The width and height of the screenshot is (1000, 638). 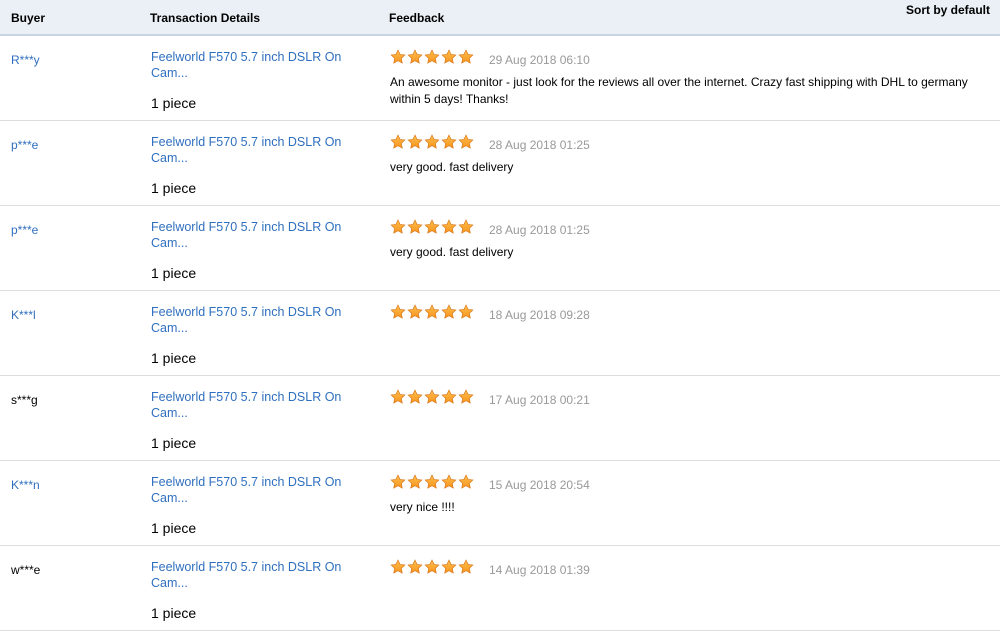 I want to click on buyer-name: K***n, so click(x=25, y=485).